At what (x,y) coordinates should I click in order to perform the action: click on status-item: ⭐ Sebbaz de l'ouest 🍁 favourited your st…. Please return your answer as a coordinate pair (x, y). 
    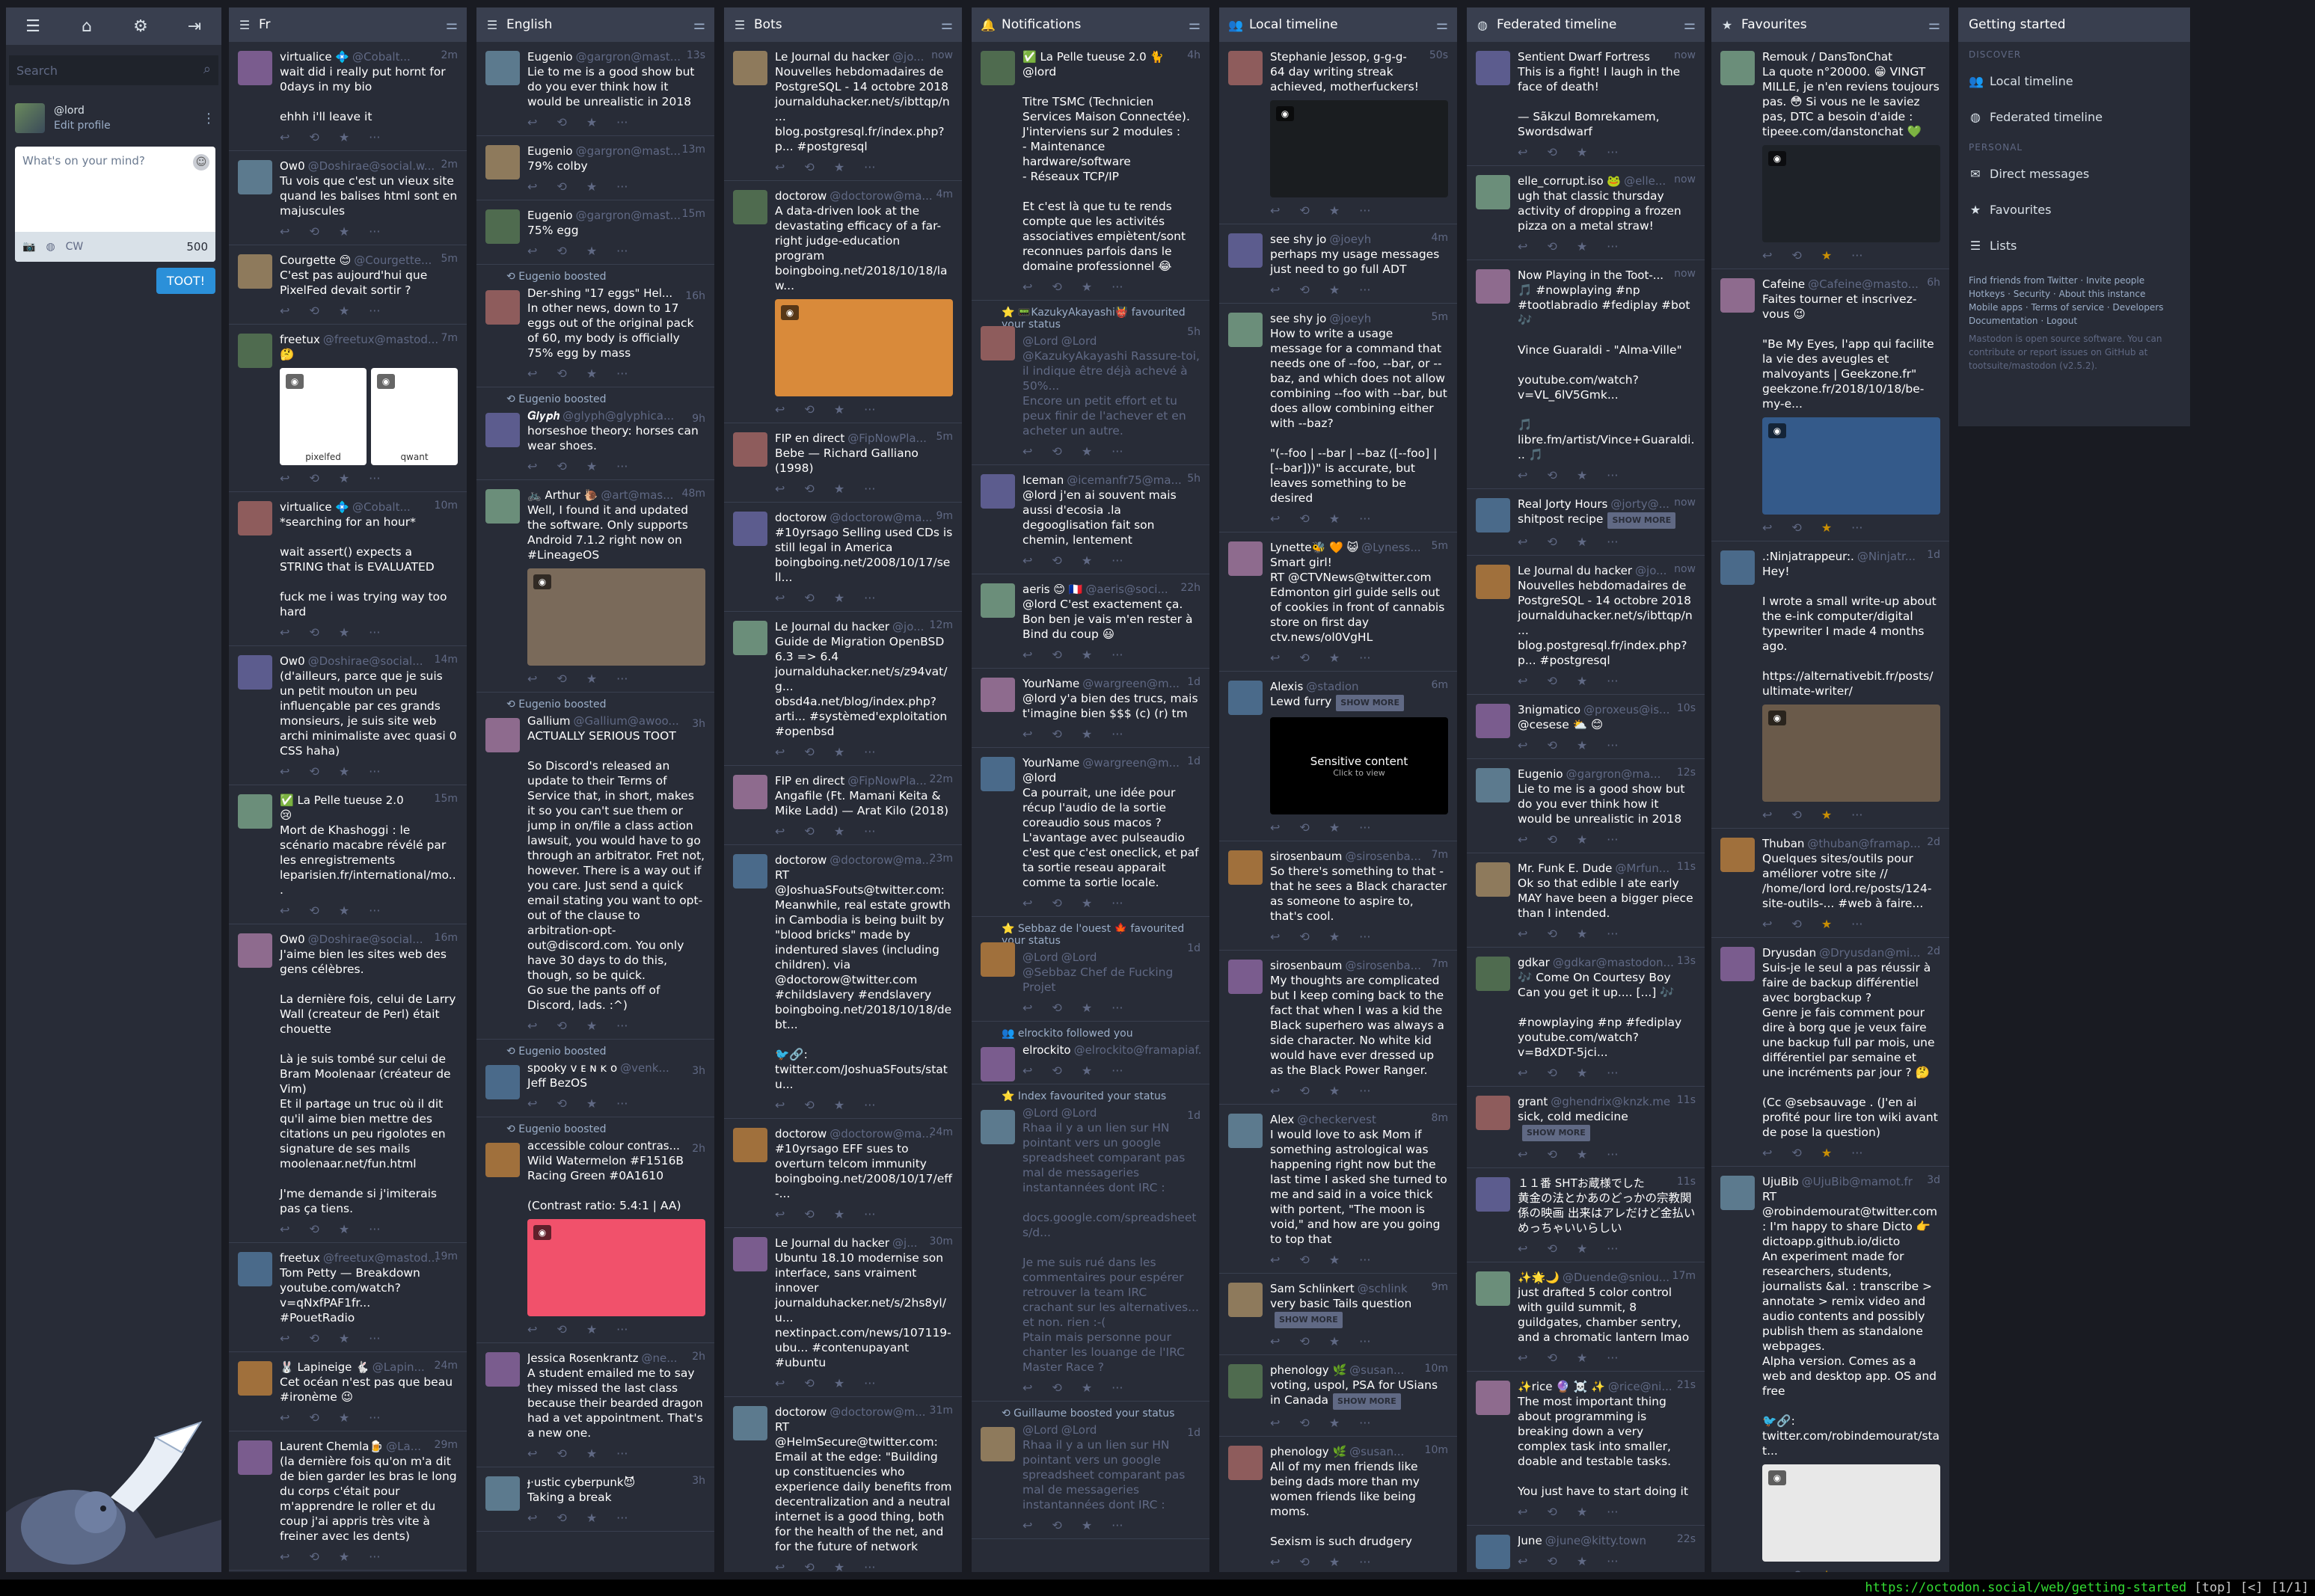
    Looking at the image, I should click on (1090, 969).